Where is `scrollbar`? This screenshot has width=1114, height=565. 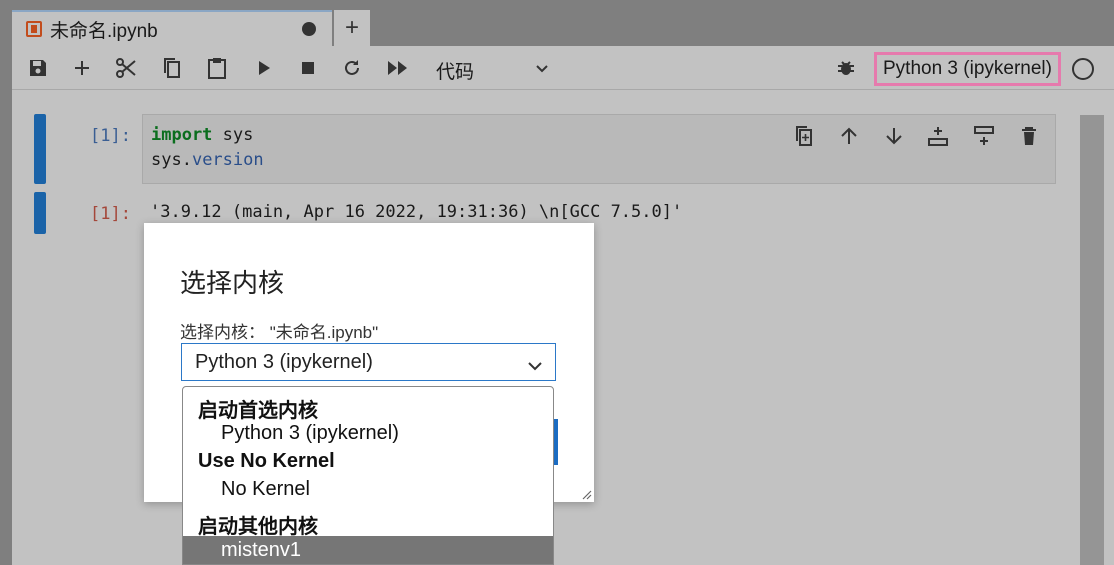 scrollbar is located at coordinates (1092, 340).